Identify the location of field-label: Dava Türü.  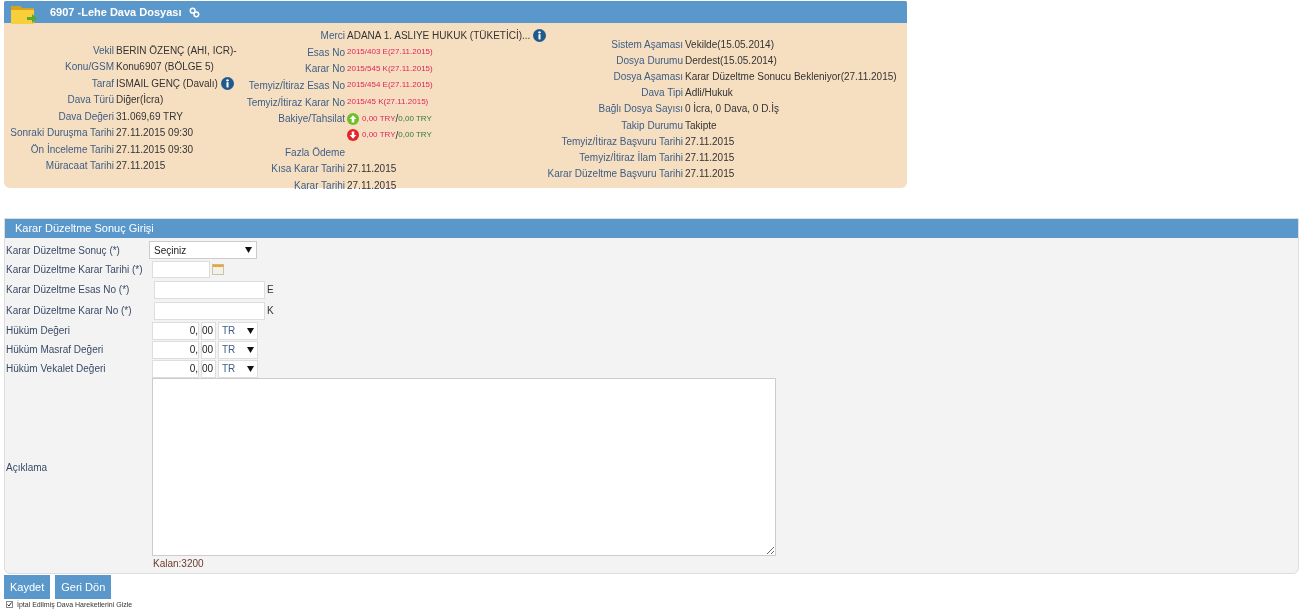
(90, 100).